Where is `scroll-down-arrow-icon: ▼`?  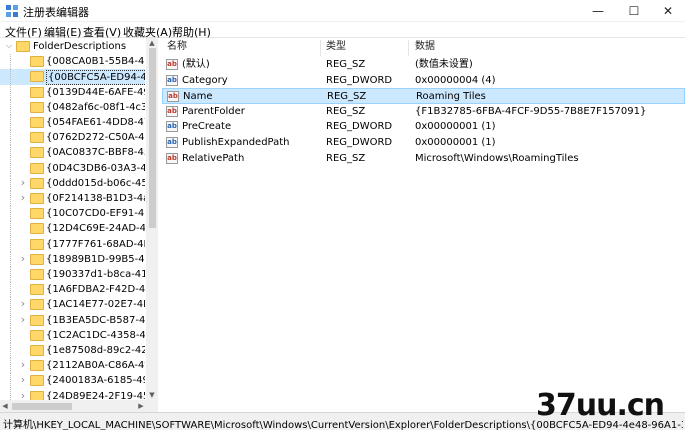 scroll-down-arrow-icon: ▼ is located at coordinates (152, 395).